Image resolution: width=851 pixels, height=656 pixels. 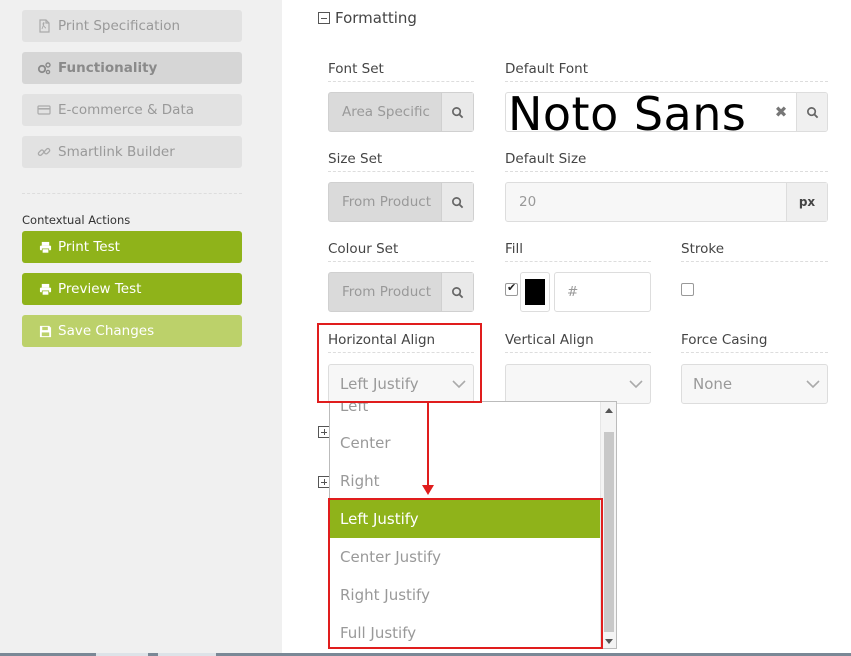 What do you see at coordinates (609, 410) in the screenshot?
I see `scroll-up-arrow-icon` at bounding box center [609, 410].